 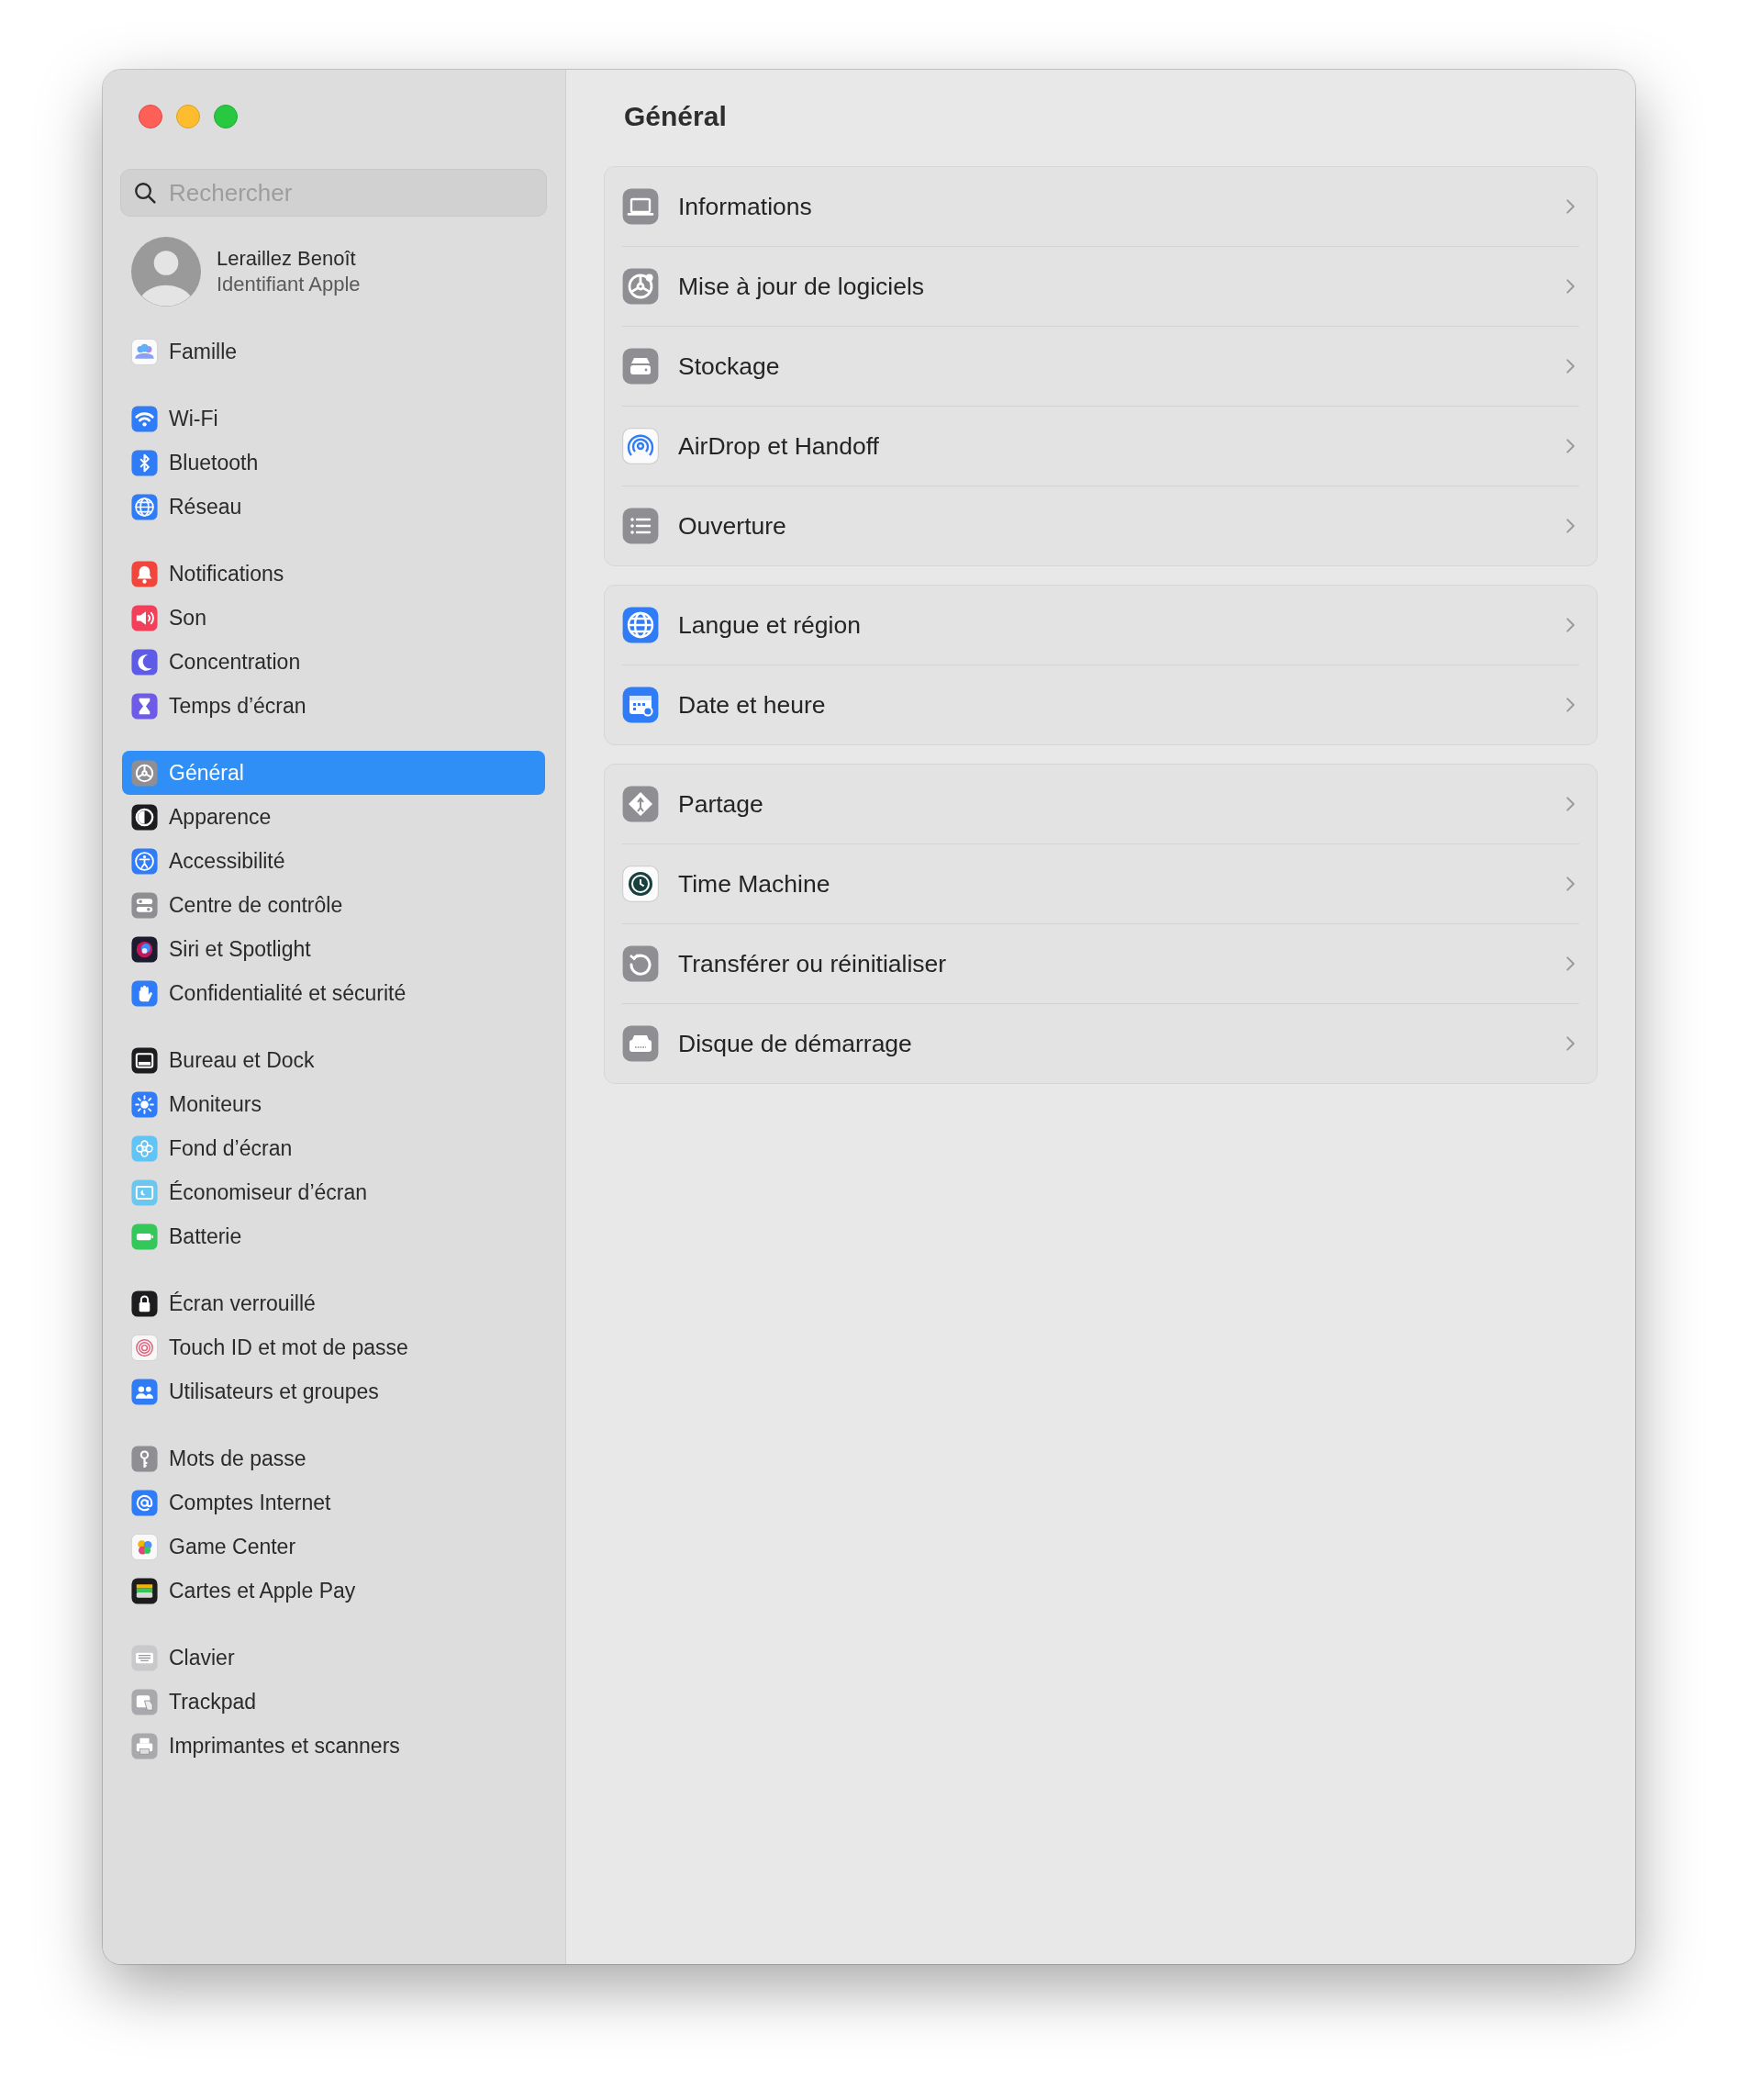 What do you see at coordinates (144, 1745) in the screenshot?
I see `printer-icon` at bounding box center [144, 1745].